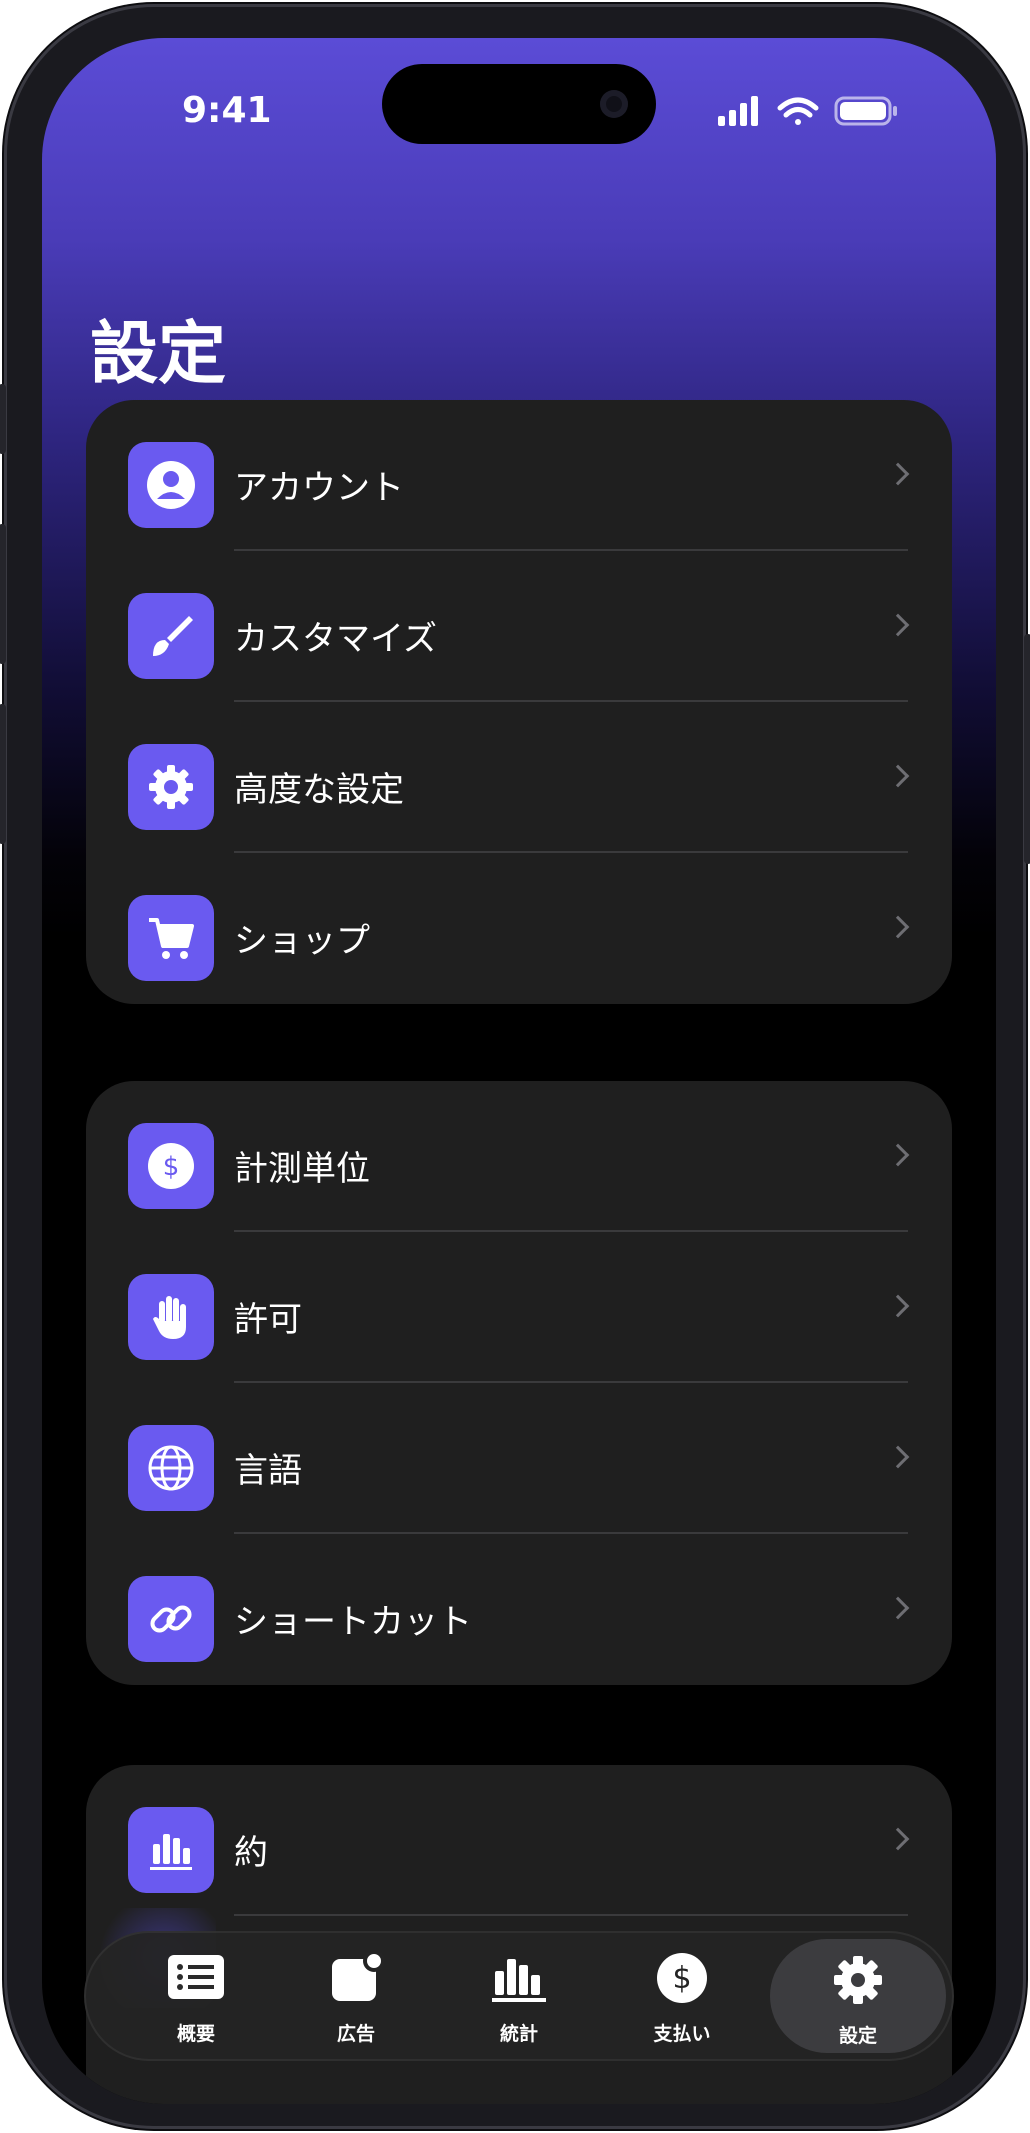 The image size is (1030, 2133). I want to click on settings-row-label: ショップ, so click(302, 941).